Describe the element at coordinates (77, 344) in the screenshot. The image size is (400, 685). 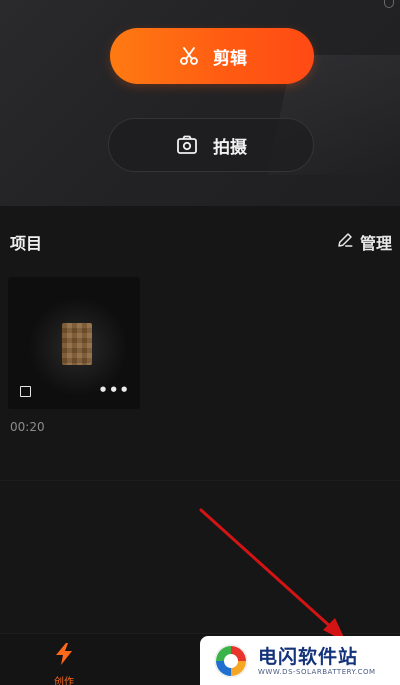
I see `thumbnail-pixelated-figure` at that location.